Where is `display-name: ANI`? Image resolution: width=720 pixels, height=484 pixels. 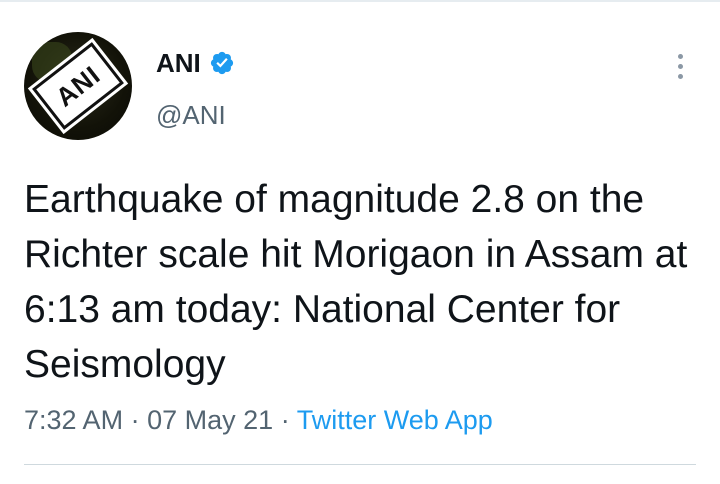
display-name: ANI is located at coordinates (178, 63).